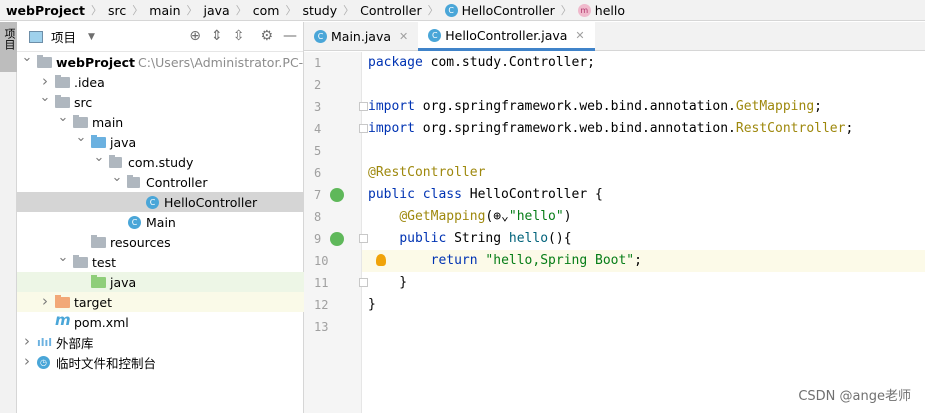 Image resolution: width=925 pixels, height=413 pixels. What do you see at coordinates (643, 261) in the screenshot?
I see `code-line: return "hello,Spring Boot";` at bounding box center [643, 261].